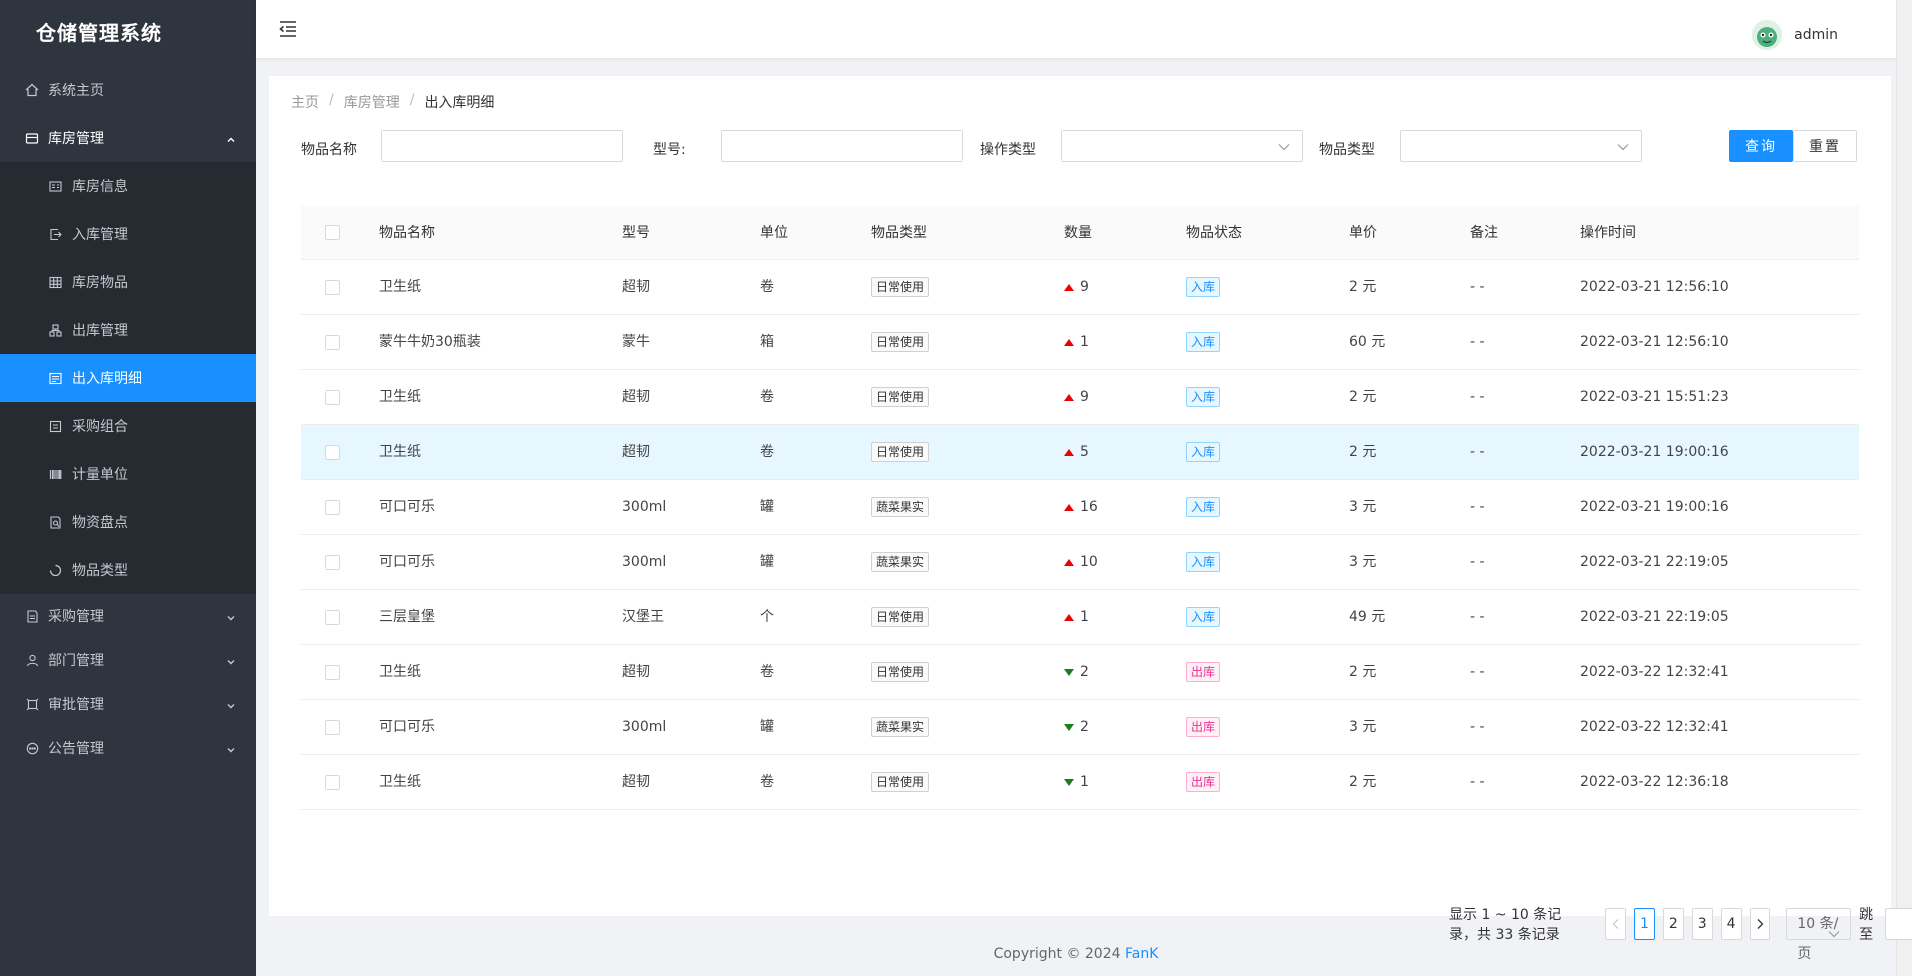  What do you see at coordinates (1078, 233) in the screenshot?
I see `column-header: 数量` at bounding box center [1078, 233].